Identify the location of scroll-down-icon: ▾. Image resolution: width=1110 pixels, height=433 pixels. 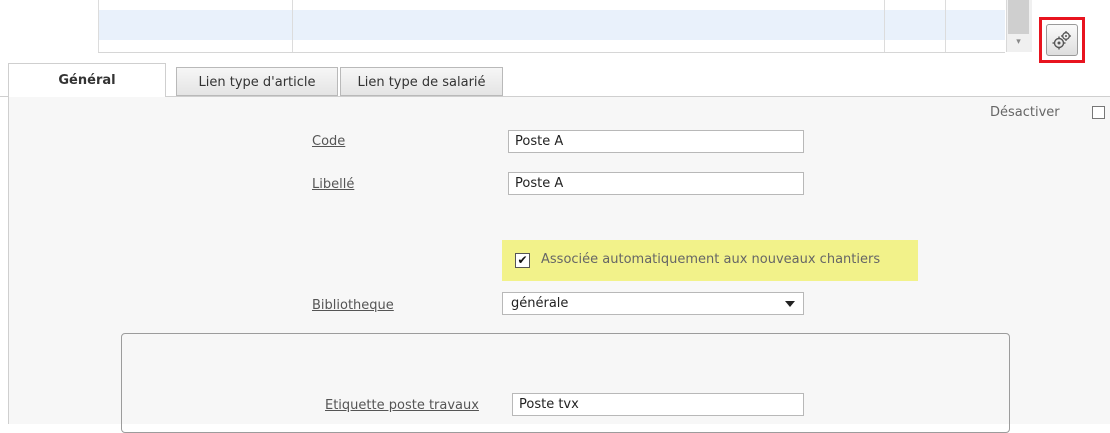
(1018, 42).